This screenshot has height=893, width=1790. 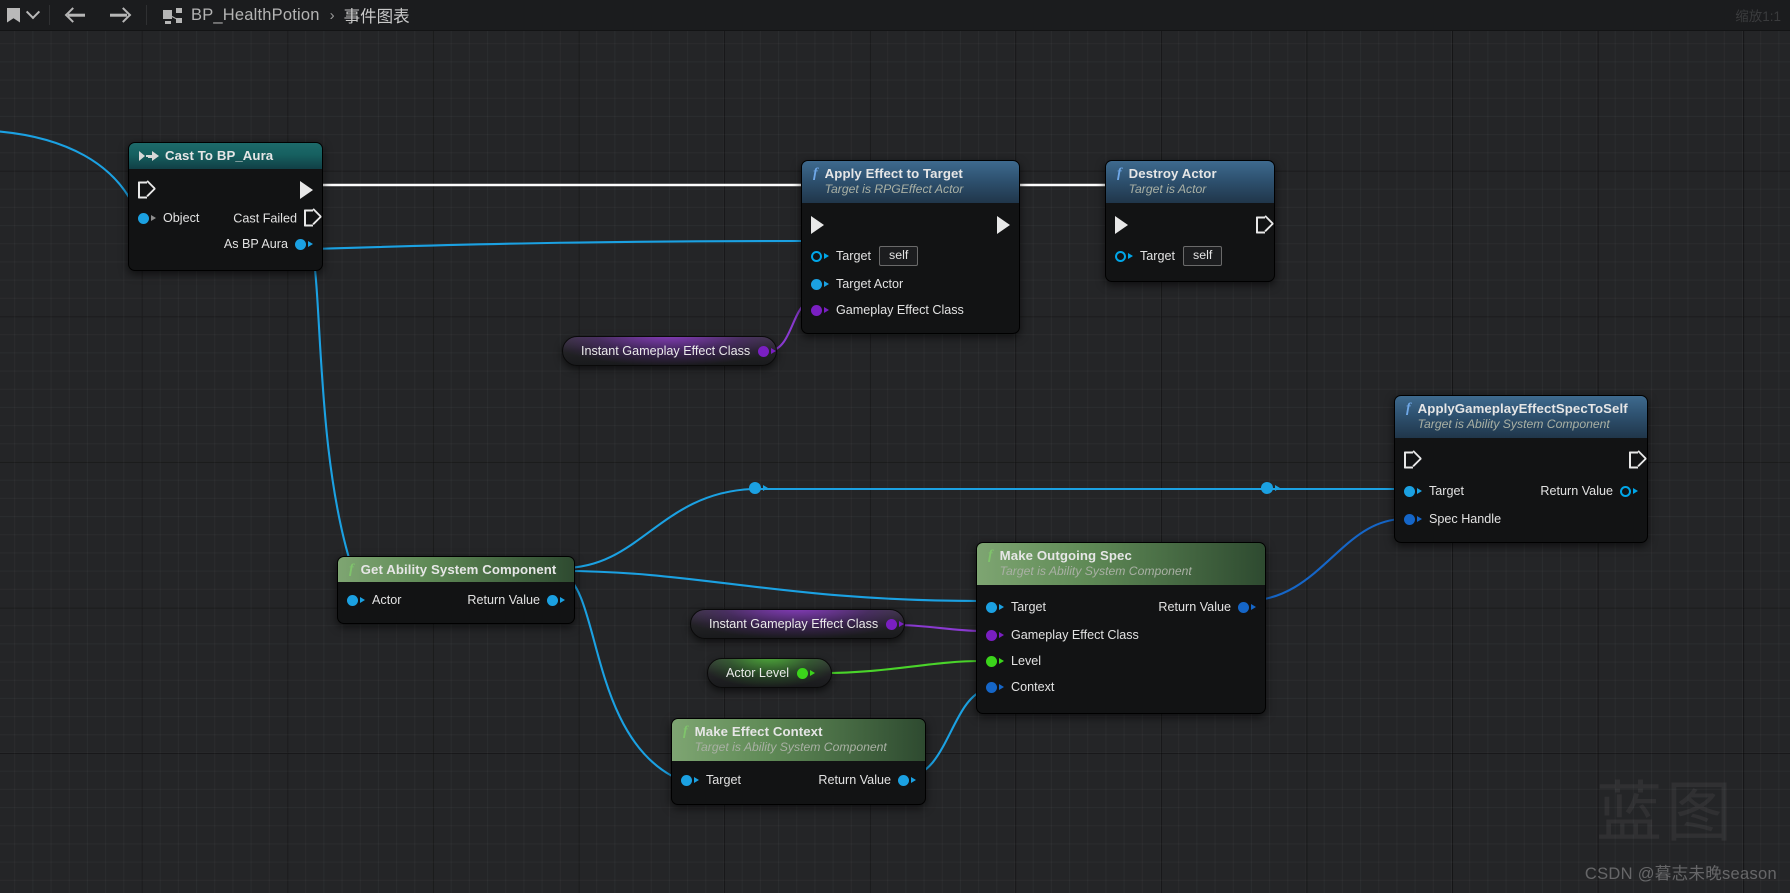 I want to click on breadcrumb-graph-name: 事件图表, so click(x=377, y=15).